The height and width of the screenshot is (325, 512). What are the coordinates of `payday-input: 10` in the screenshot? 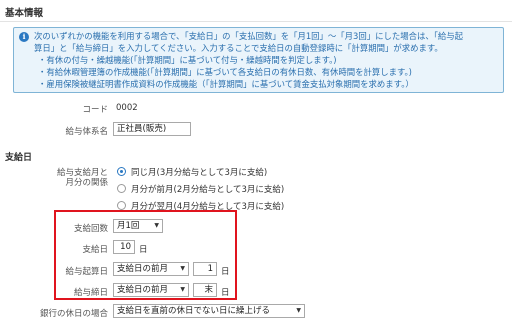 It's located at (124, 247).